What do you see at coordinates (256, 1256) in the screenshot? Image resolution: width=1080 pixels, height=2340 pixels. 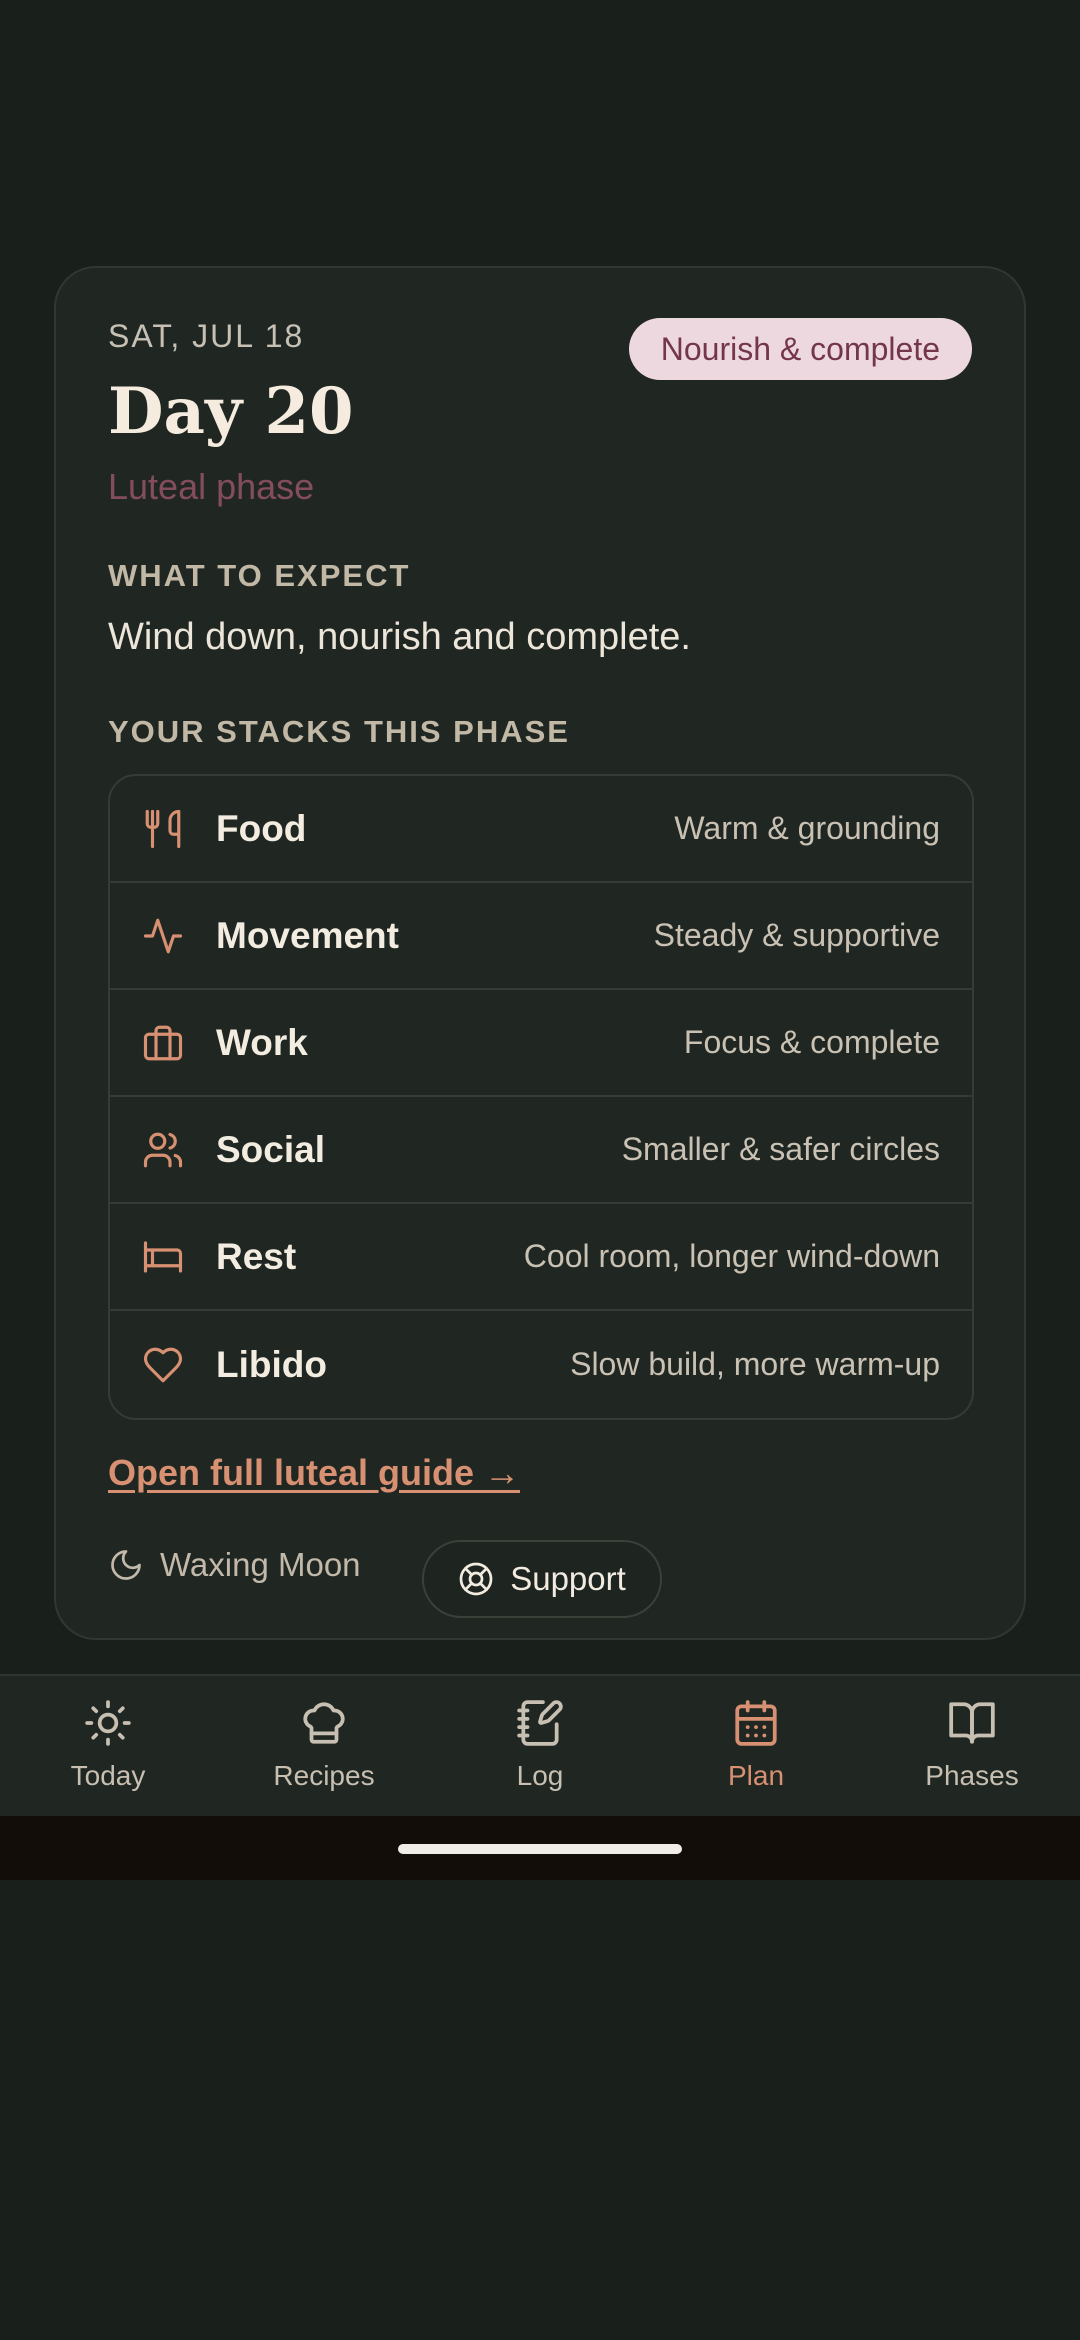 I see `stack-name: Rest` at bounding box center [256, 1256].